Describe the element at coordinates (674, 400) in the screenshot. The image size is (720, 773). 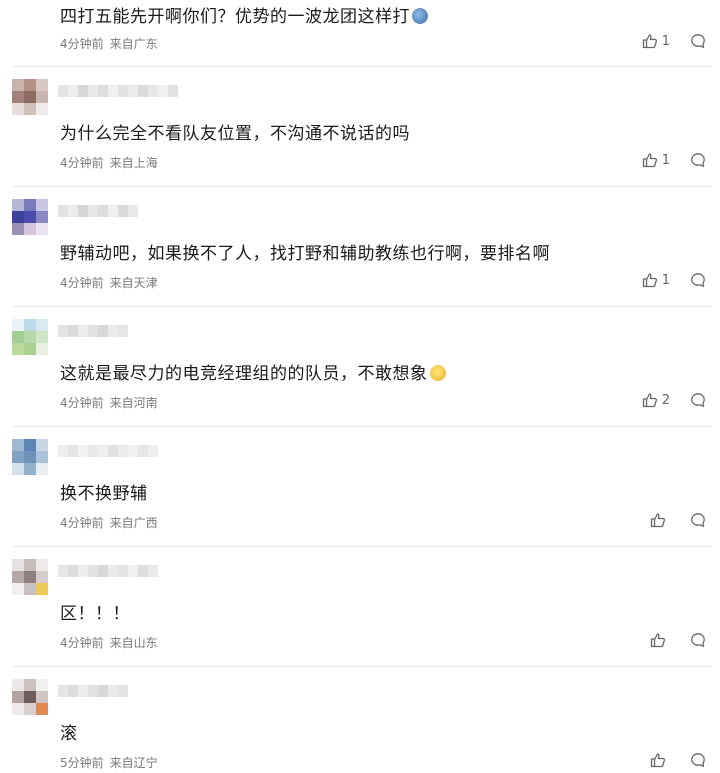
I see `comment-actions: 2` at that location.